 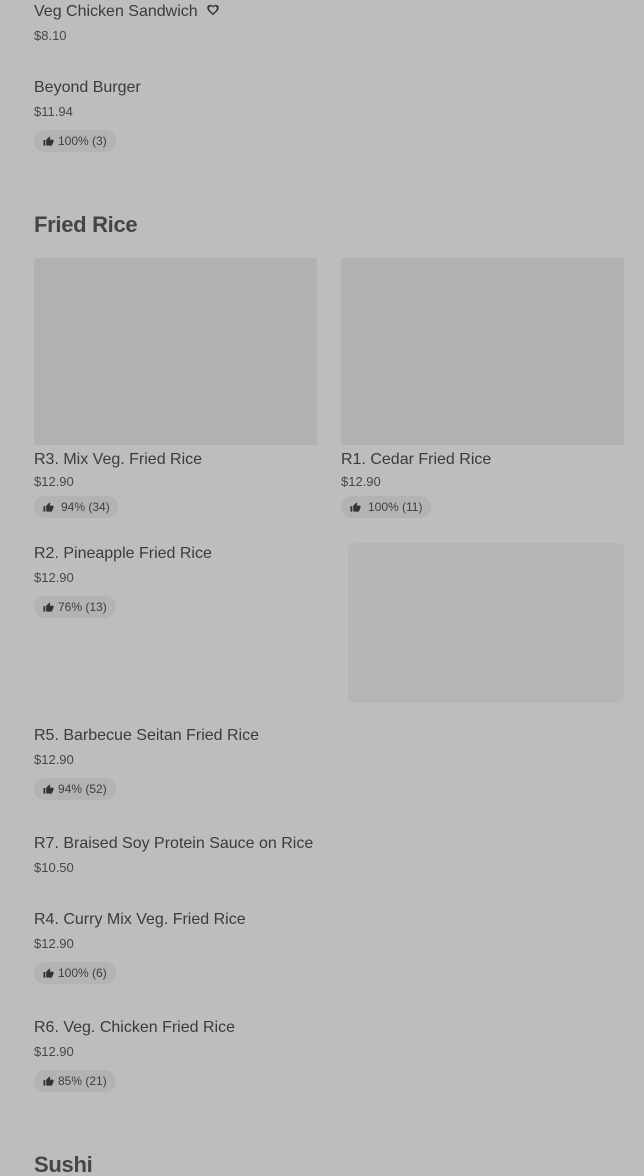 What do you see at coordinates (76, 507) in the screenshot?
I see `rating-badge: 94% (34)` at bounding box center [76, 507].